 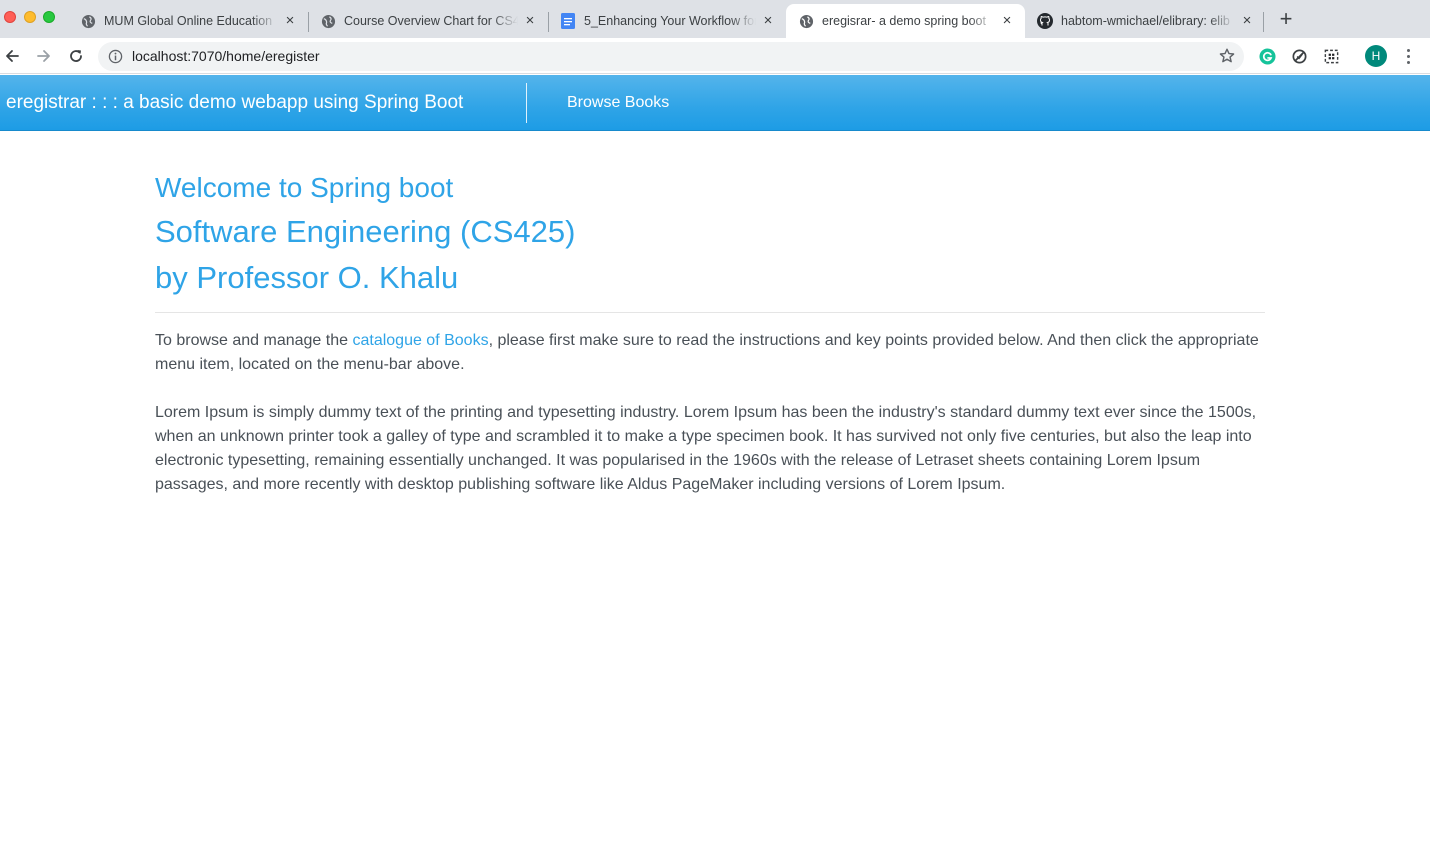 I want to click on back-arrow-icon, so click(x=12, y=56).